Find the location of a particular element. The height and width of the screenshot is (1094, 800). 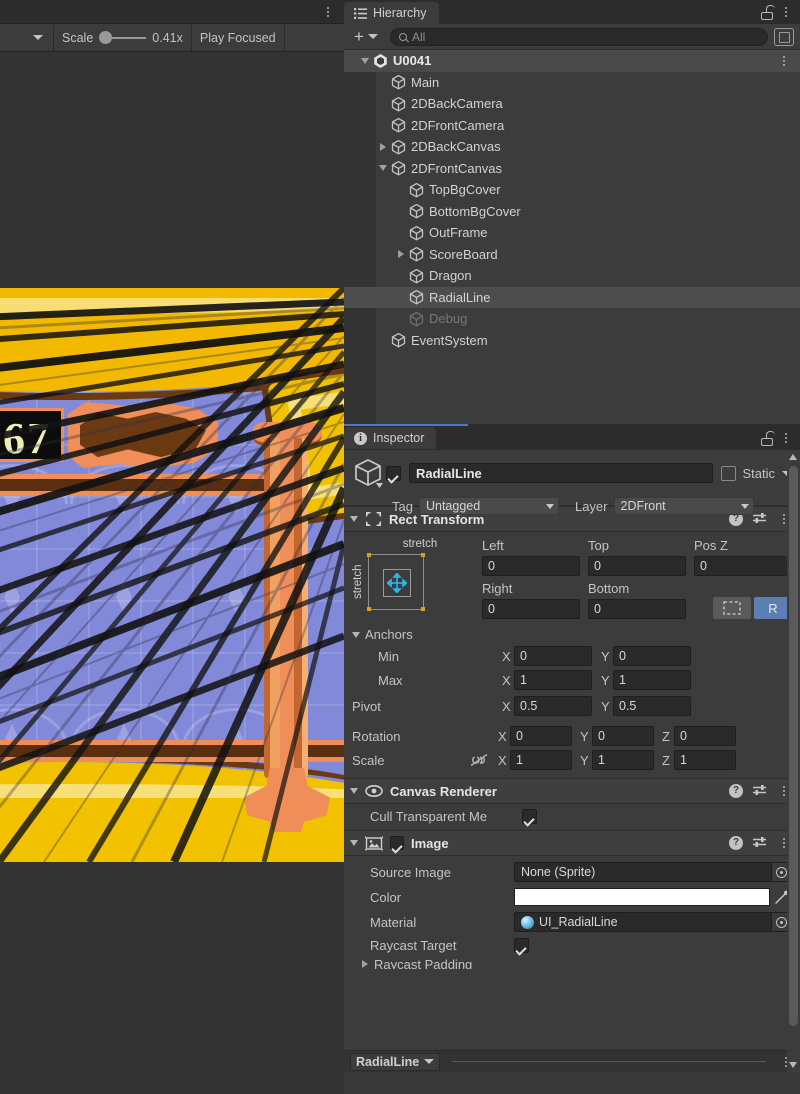

material-field: UI_RadialLine is located at coordinates (643, 922).